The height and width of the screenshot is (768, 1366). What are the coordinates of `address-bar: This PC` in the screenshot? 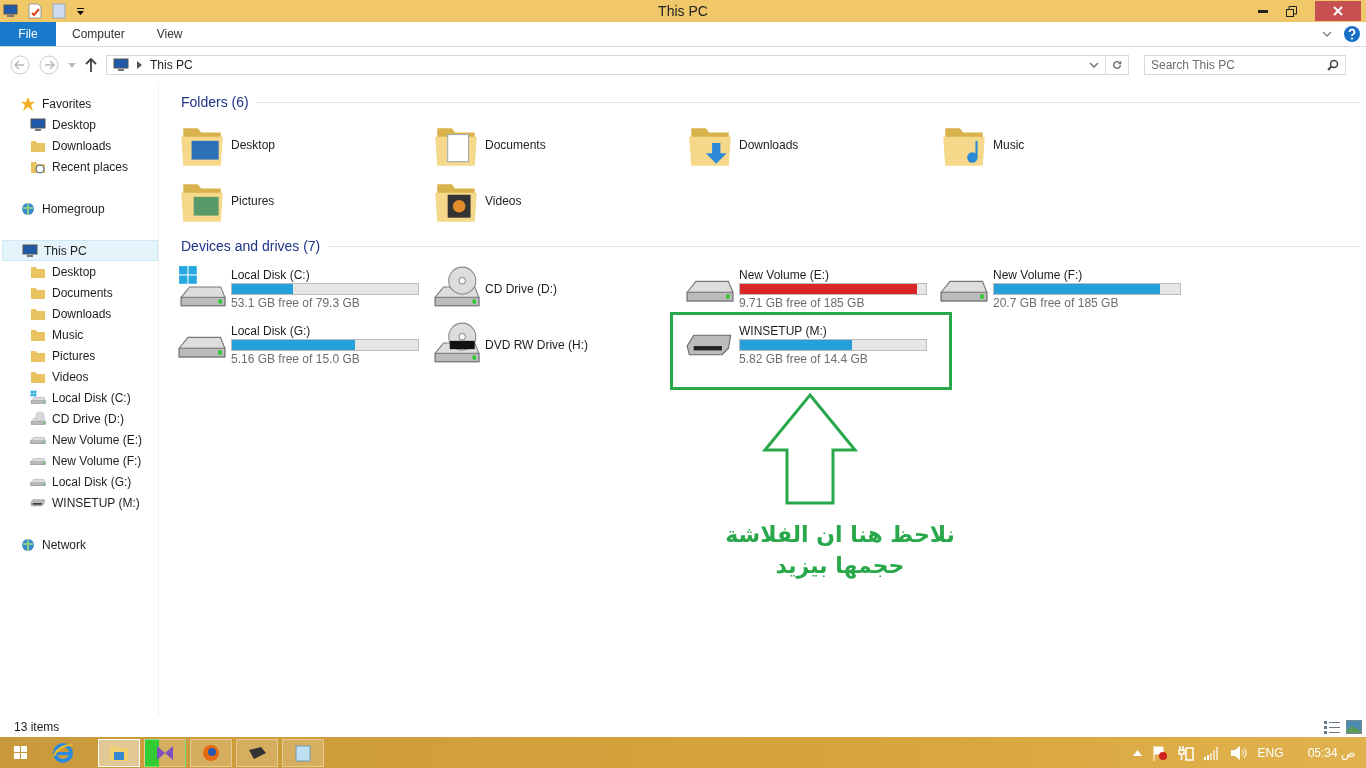 It's located at (606, 65).